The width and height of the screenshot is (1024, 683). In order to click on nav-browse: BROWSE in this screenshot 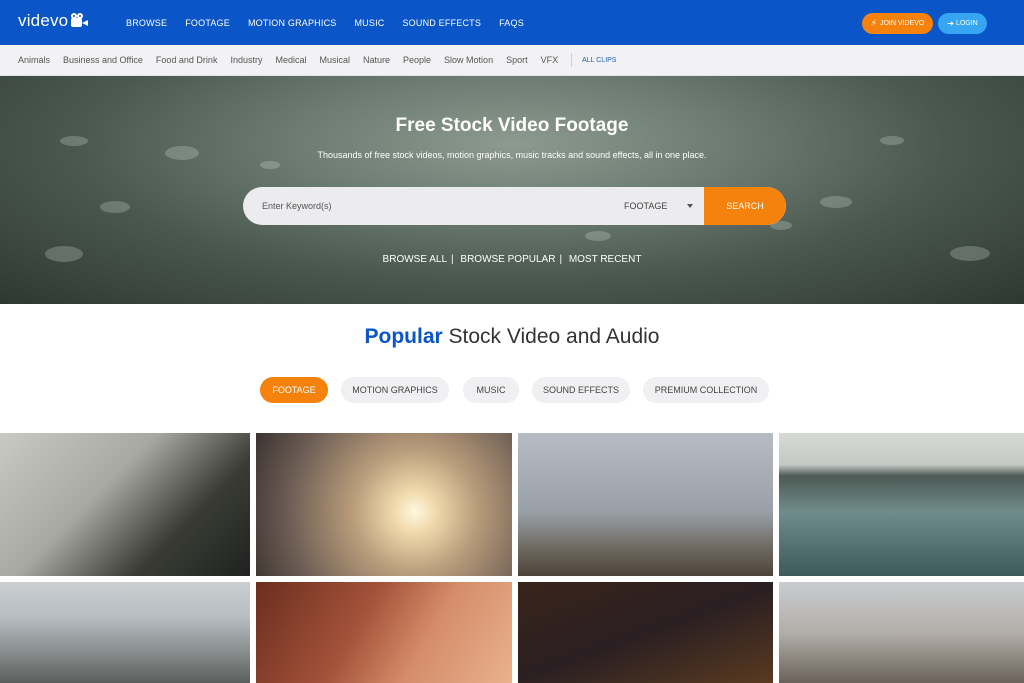, I will do `click(146, 23)`.